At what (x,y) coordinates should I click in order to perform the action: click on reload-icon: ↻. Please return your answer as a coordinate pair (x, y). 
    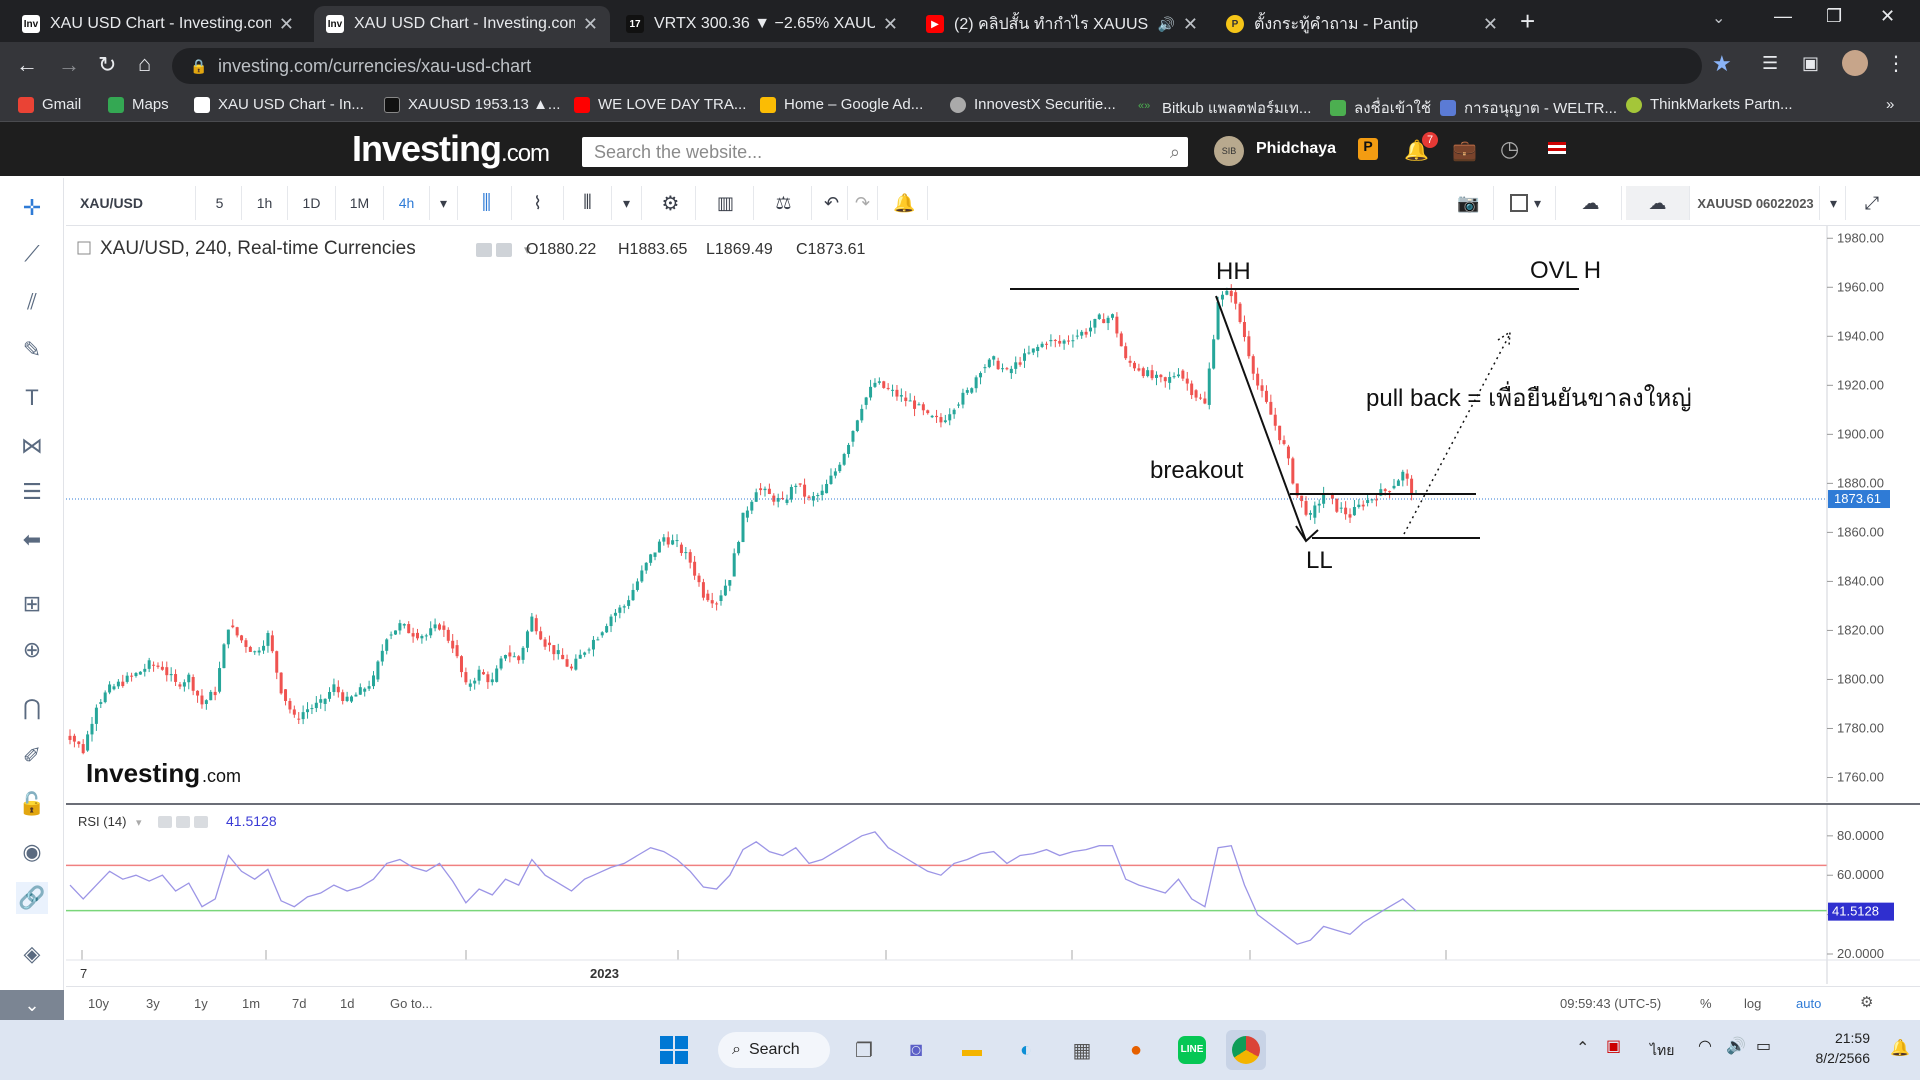
    Looking at the image, I should click on (107, 65).